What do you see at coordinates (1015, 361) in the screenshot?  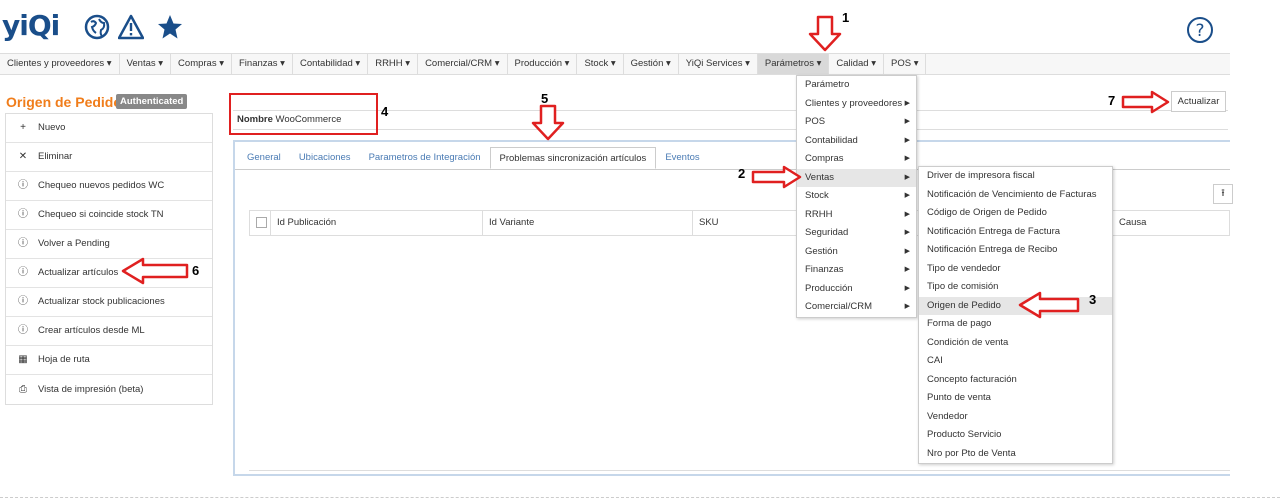 I see `ventas-item-cai: CAI` at bounding box center [1015, 361].